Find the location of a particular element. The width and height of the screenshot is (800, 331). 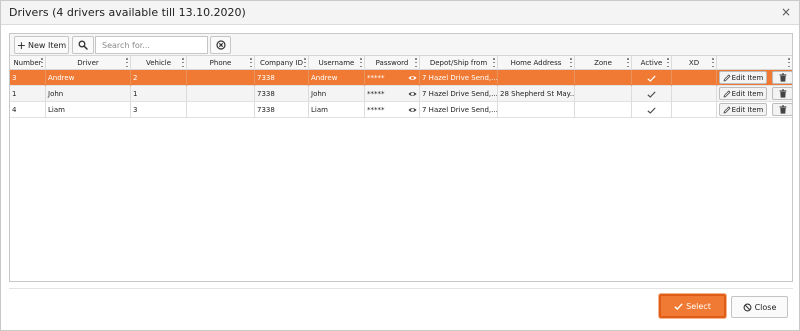

cell-username: John is located at coordinates (337, 94).